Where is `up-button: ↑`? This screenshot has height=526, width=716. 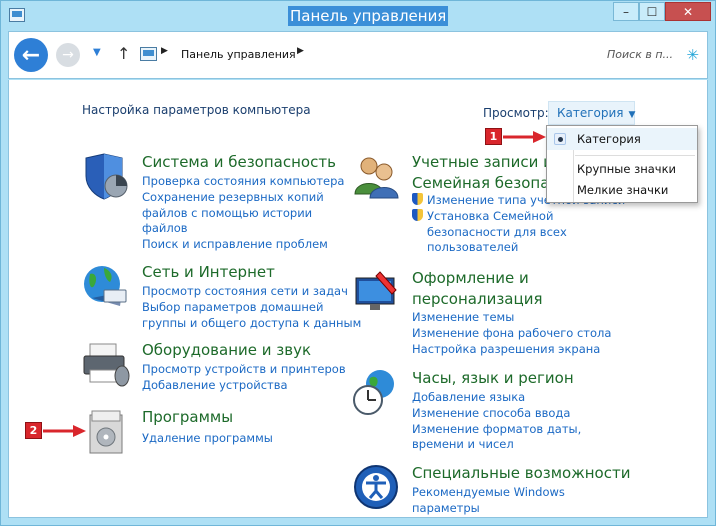 up-button: ↑ is located at coordinates (123, 53).